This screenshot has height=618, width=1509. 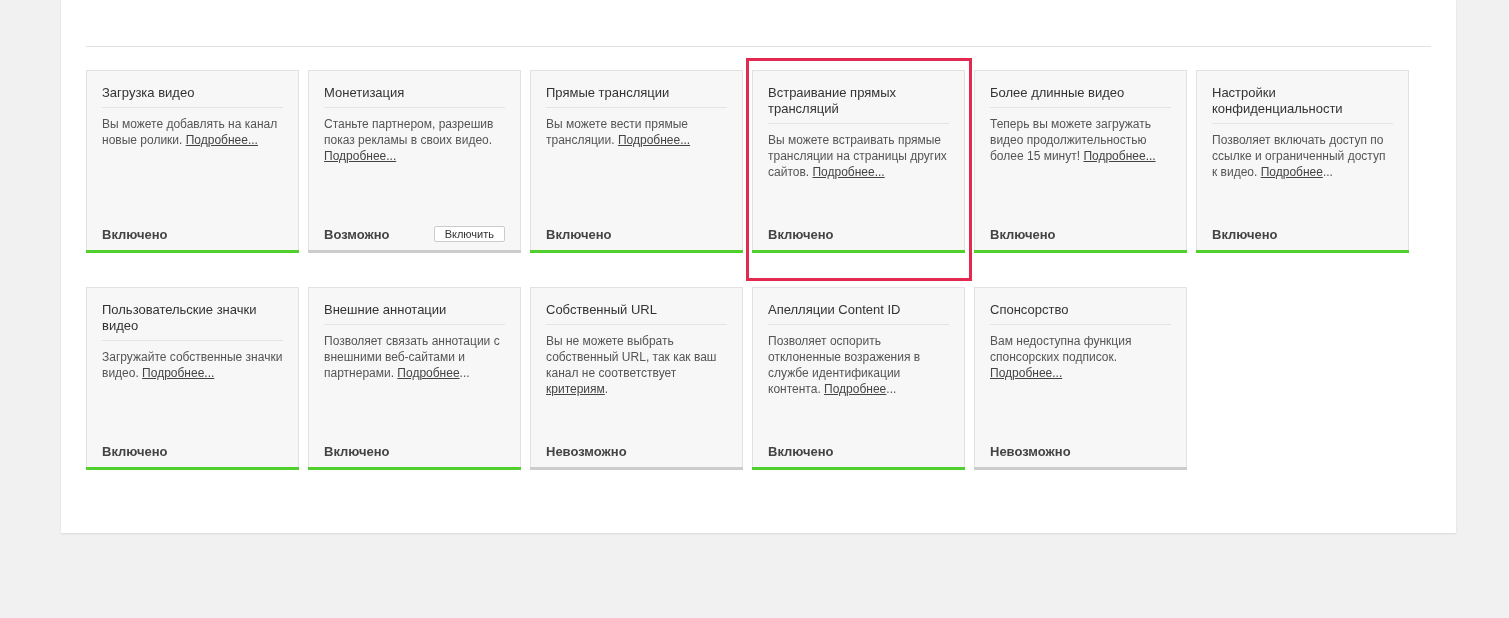 I want to click on feature-title: Загрузка видео, so click(x=192, y=96).